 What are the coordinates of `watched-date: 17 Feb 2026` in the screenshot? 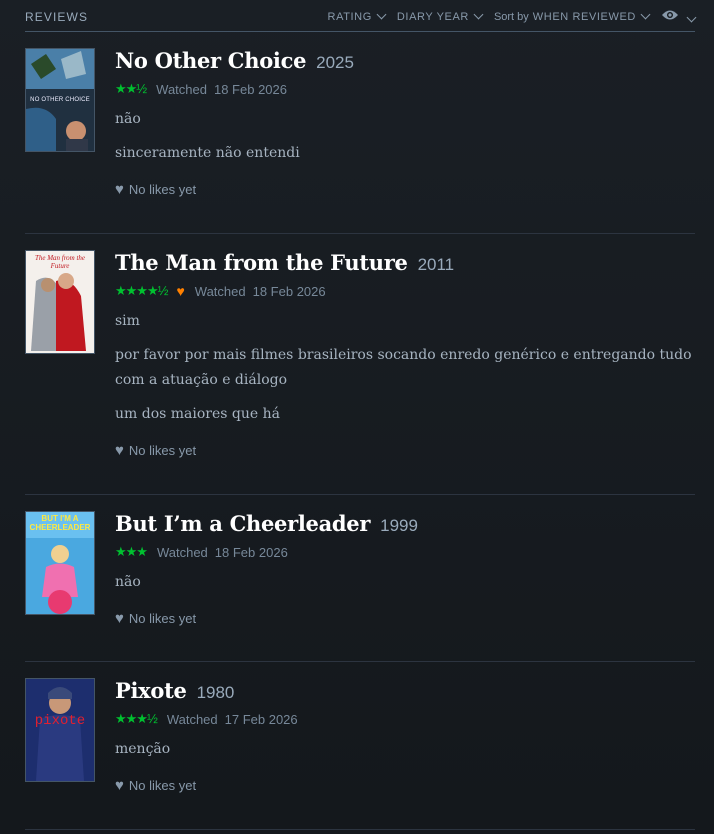 It's located at (261, 719).